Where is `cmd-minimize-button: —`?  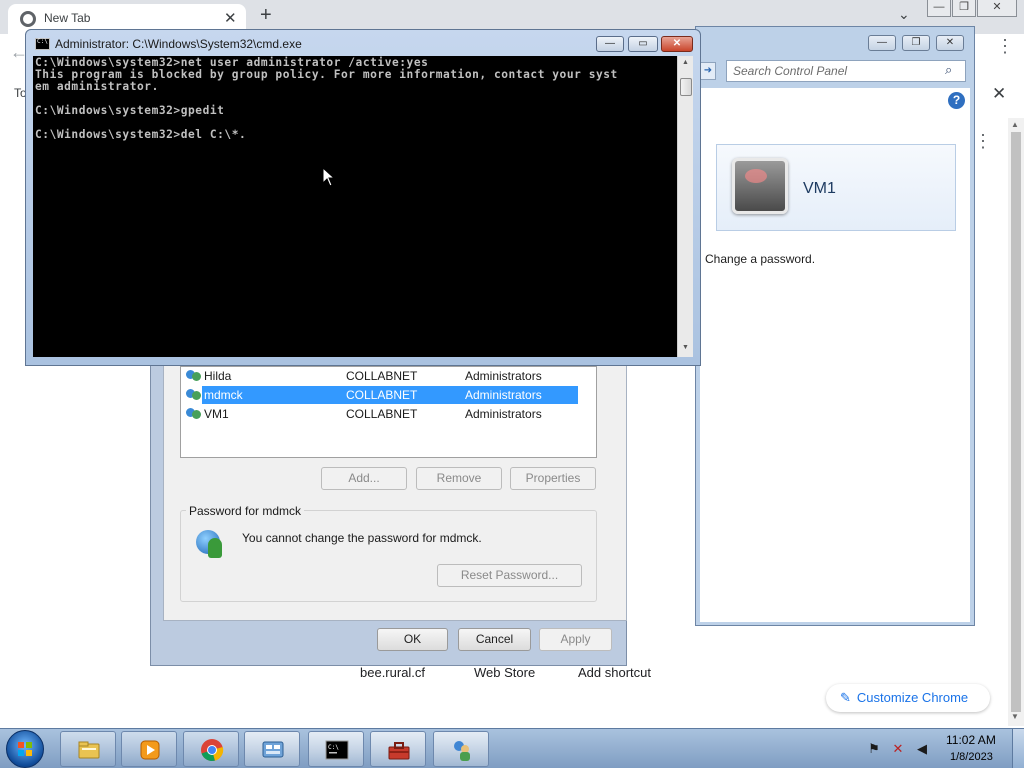
cmd-minimize-button: — is located at coordinates (610, 44).